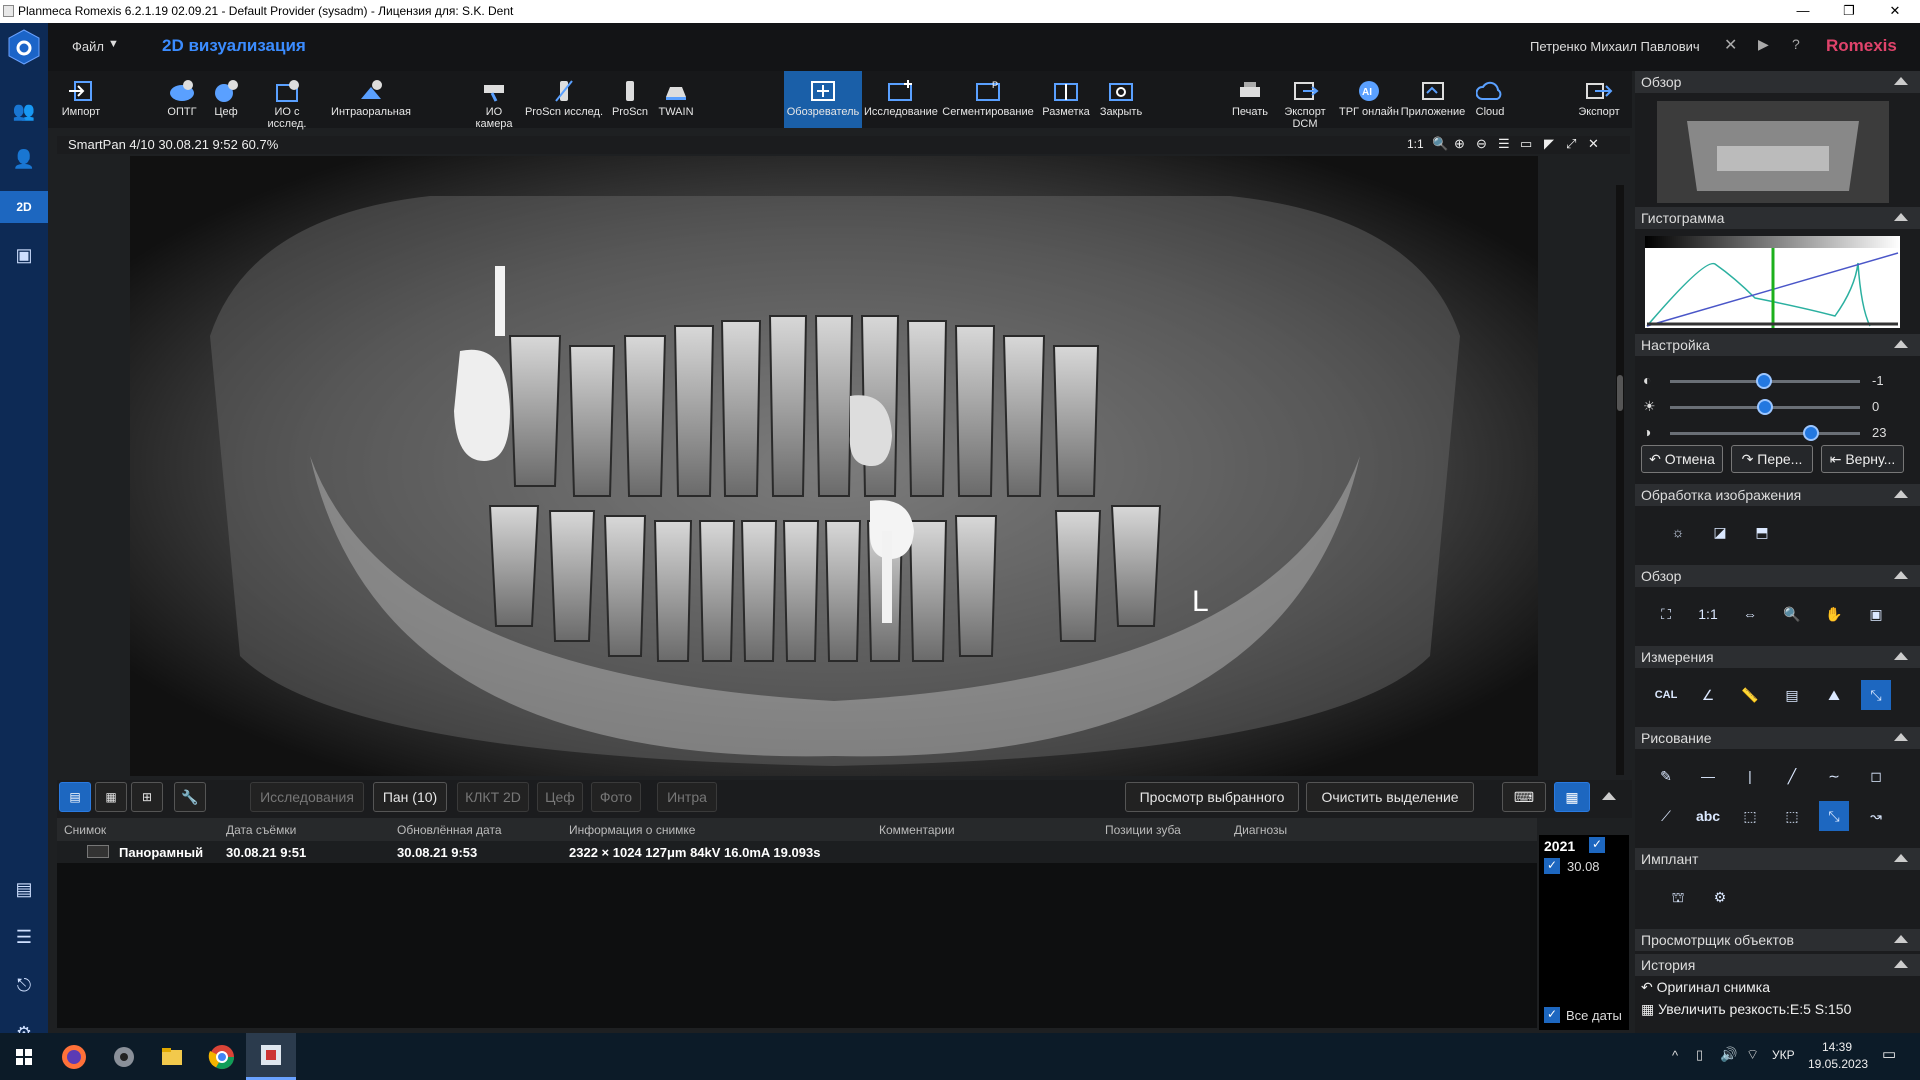 Image resolution: width=1920 pixels, height=1080 pixels. Describe the element at coordinates (1250, 99) in the screenshot. I see `print-button: Печать` at that location.